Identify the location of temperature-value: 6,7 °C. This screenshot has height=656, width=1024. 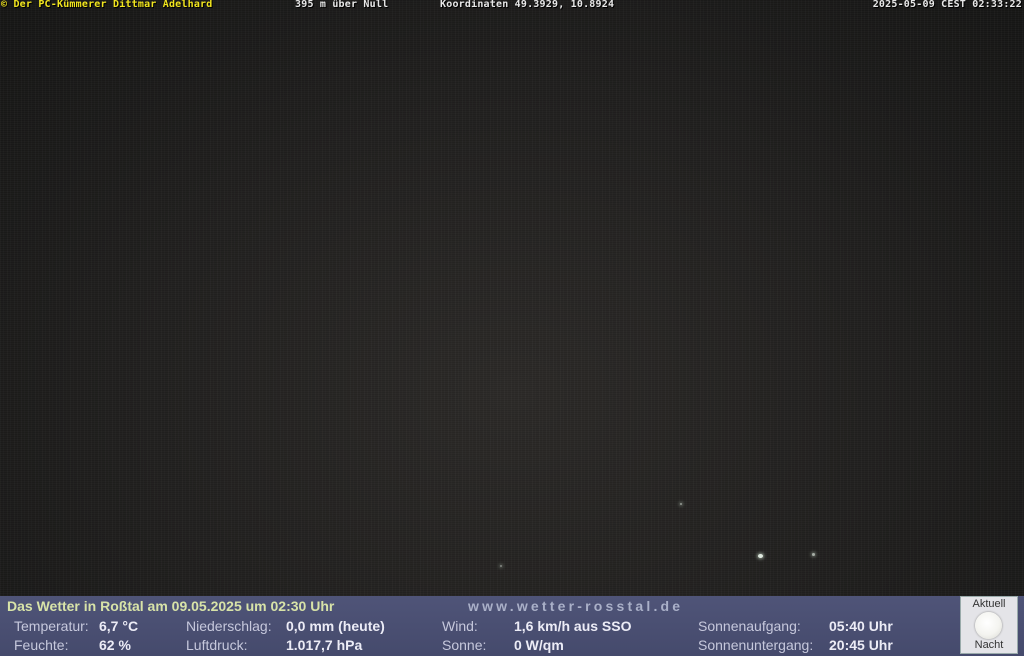
(119, 626).